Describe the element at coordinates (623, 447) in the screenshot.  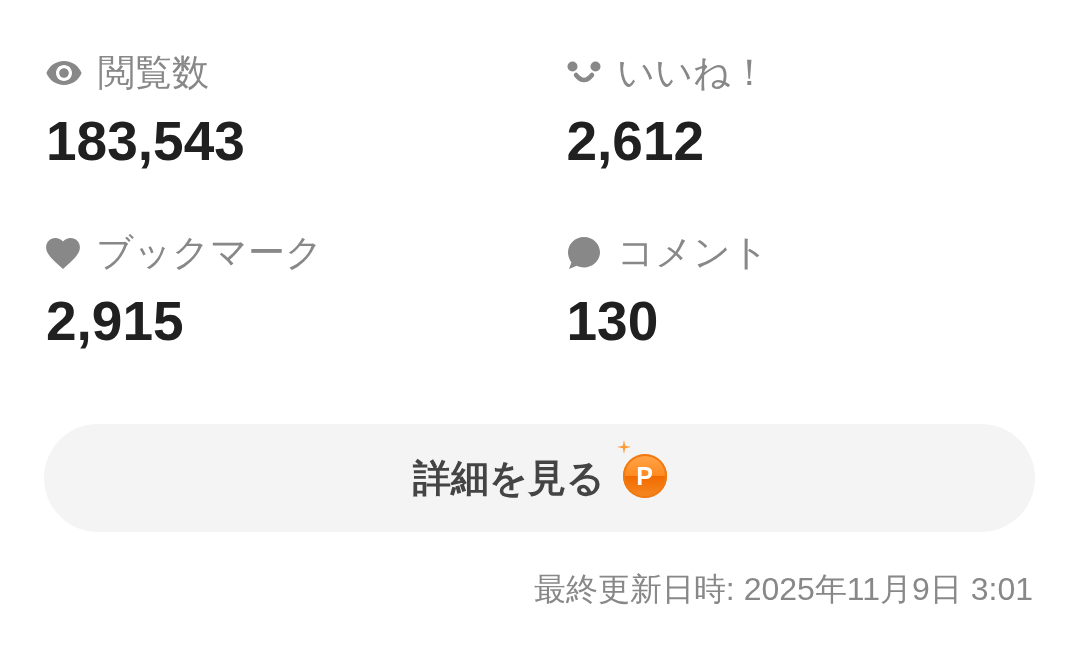
I see `sparkle-icon` at that location.